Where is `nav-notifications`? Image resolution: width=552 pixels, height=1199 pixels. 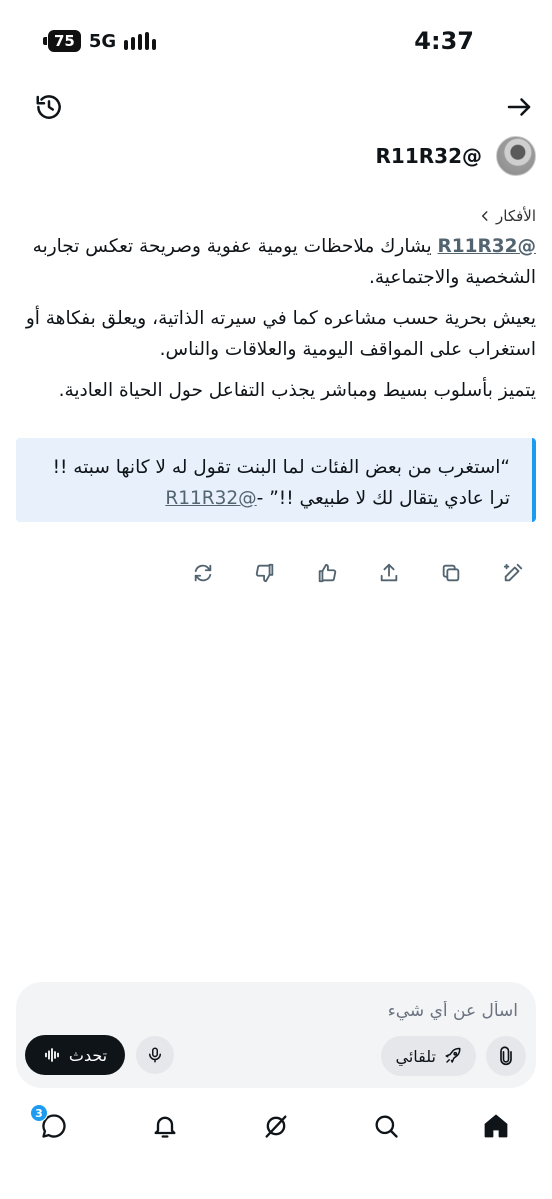
nav-notifications is located at coordinates (165, 1126).